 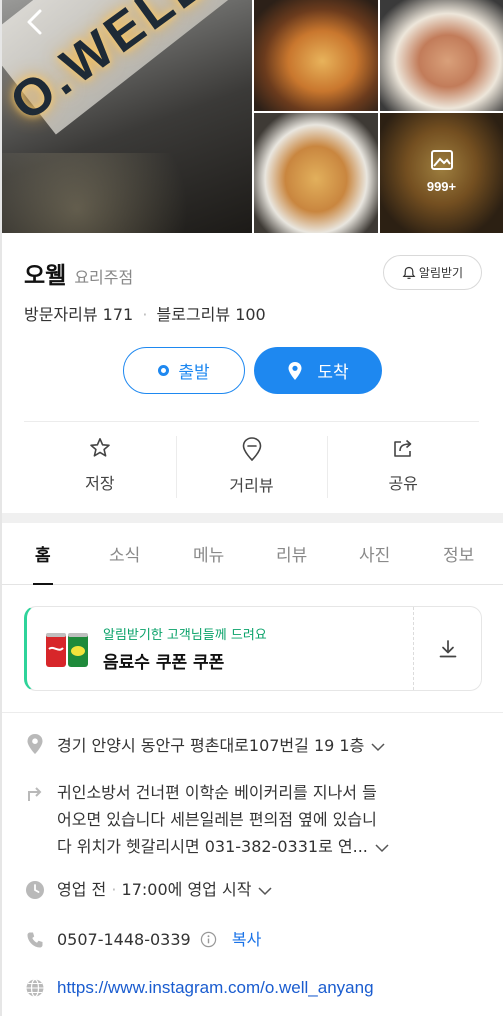 What do you see at coordinates (36, 22) in the screenshot?
I see `back-icon` at bounding box center [36, 22].